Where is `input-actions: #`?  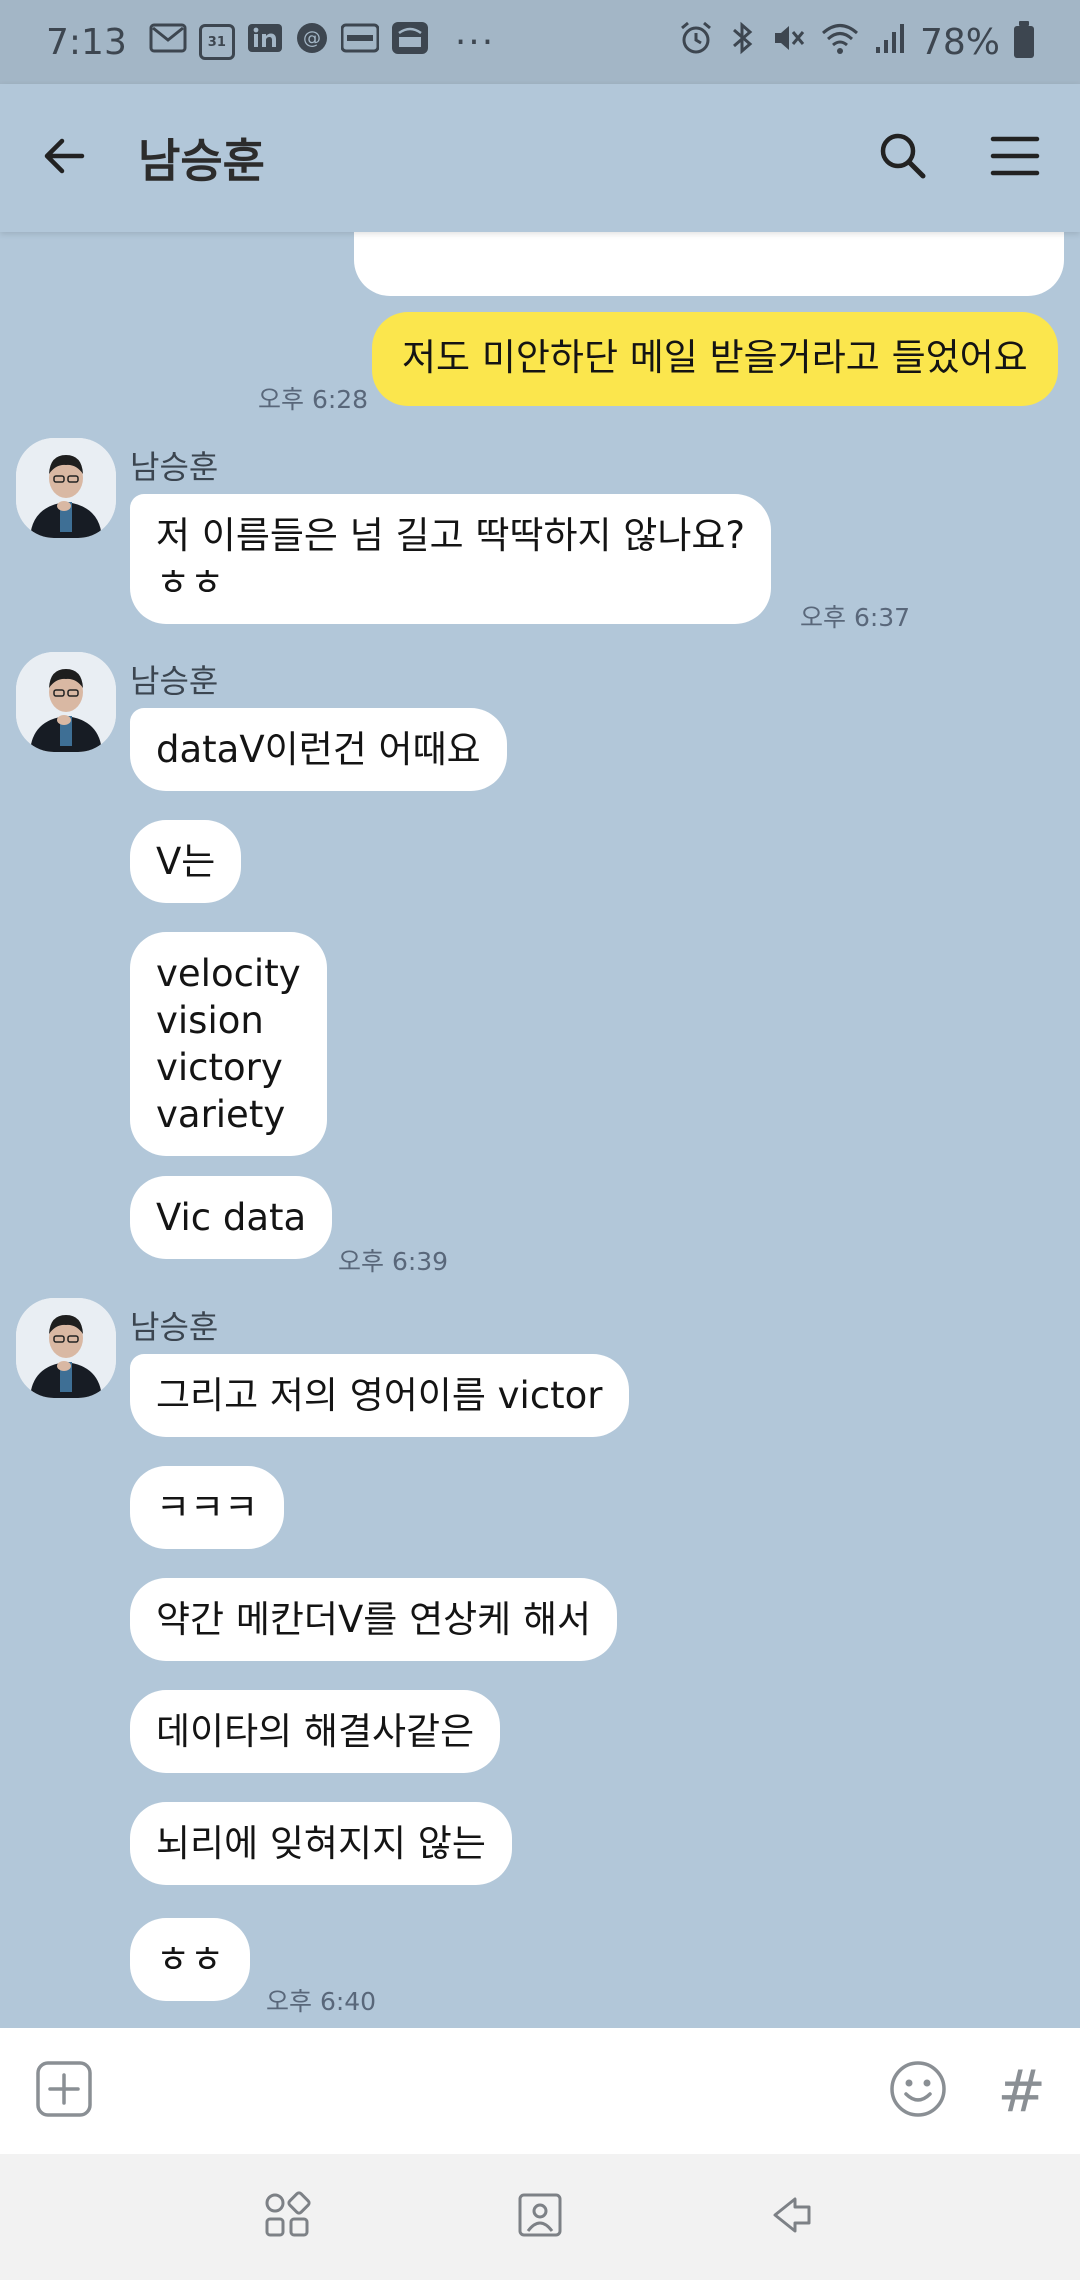 input-actions: # is located at coordinates (967, 2091).